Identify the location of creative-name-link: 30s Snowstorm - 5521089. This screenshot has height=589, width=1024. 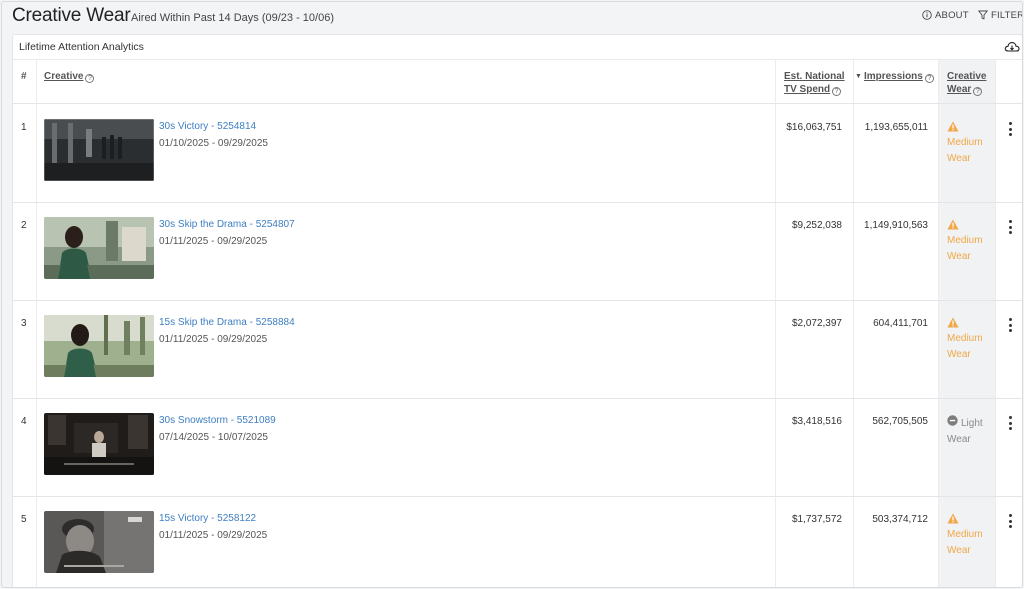
(217, 420).